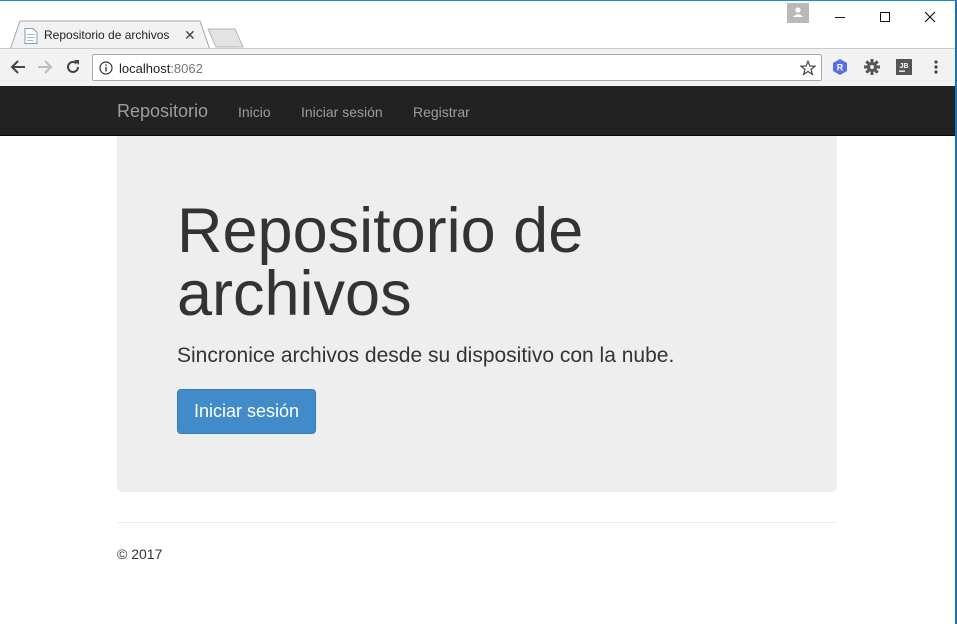 Image resolution: width=957 pixels, height=624 pixels. Describe the element at coordinates (246, 411) in the screenshot. I see `login-button: Iniciar sesión` at that location.